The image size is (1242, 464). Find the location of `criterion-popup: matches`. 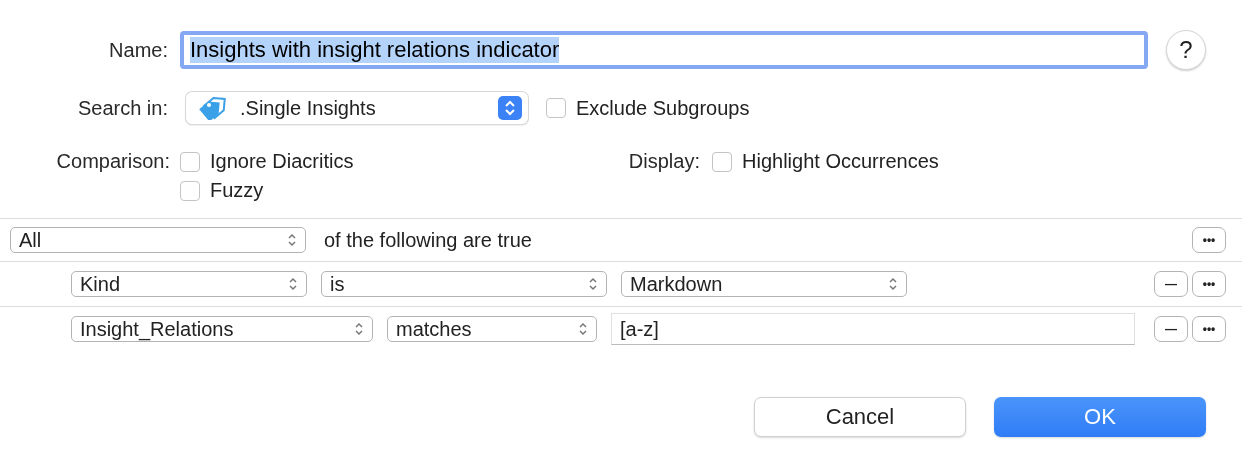

criterion-popup: matches is located at coordinates (492, 329).